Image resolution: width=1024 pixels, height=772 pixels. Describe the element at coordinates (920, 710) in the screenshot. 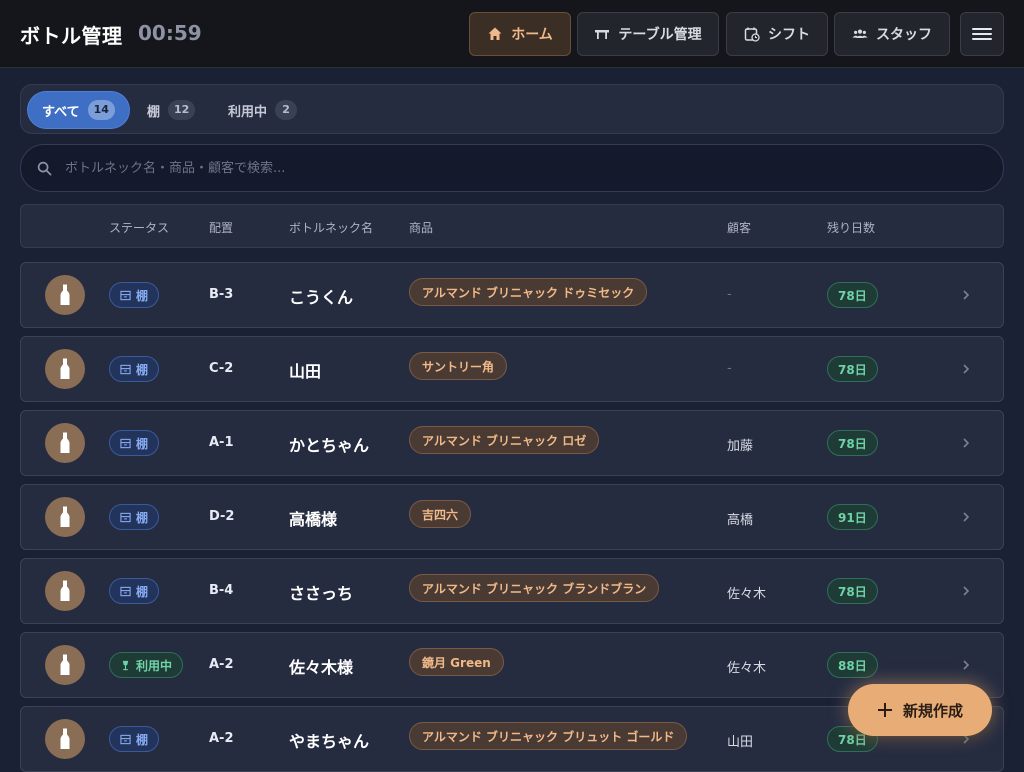

I see `create-new-button: 新規作成` at that location.